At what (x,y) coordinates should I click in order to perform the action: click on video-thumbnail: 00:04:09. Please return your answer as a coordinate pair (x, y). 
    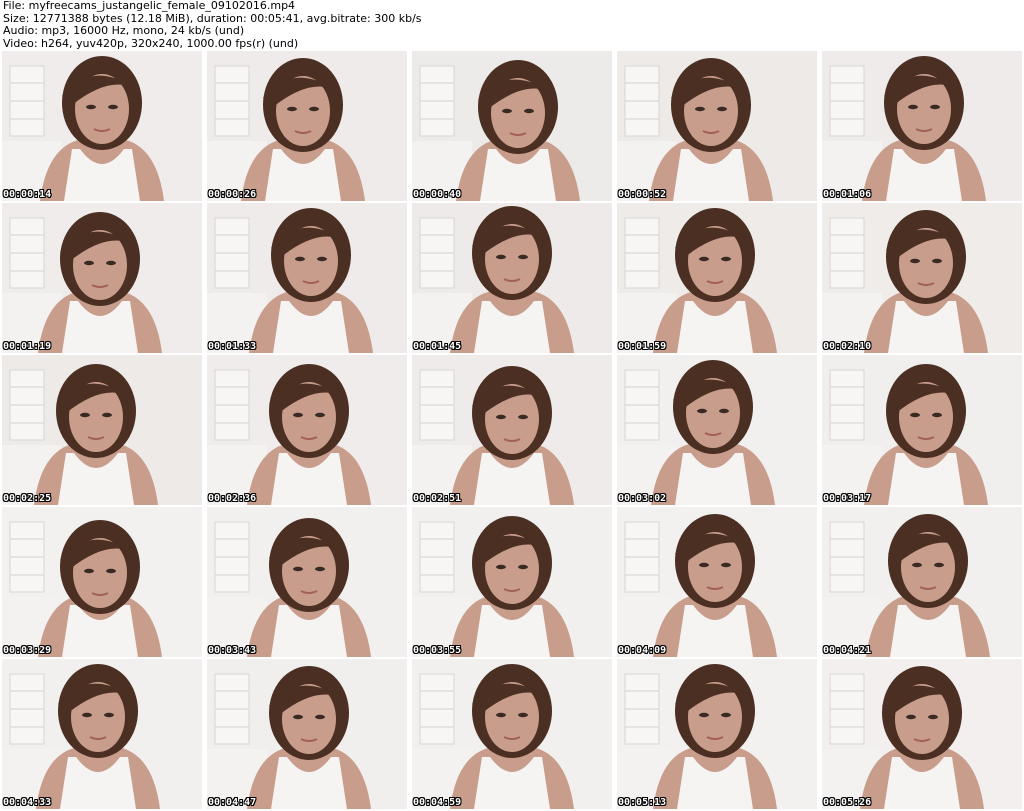
    Looking at the image, I should click on (717, 582).